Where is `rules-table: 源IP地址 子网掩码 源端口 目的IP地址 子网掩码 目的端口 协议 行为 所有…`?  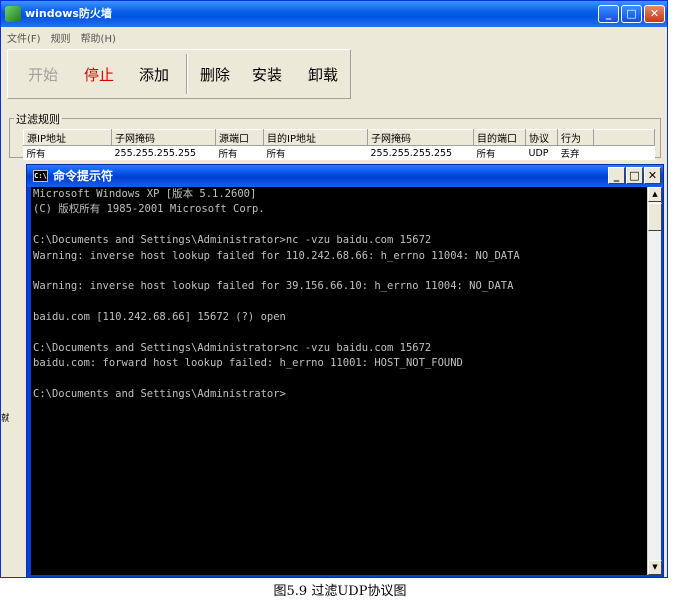
rules-table: 源IP地址 子网掩码 源端口 目的IP地址 子网掩码 目的端口 协议 行为 所有… is located at coordinates (339, 144).